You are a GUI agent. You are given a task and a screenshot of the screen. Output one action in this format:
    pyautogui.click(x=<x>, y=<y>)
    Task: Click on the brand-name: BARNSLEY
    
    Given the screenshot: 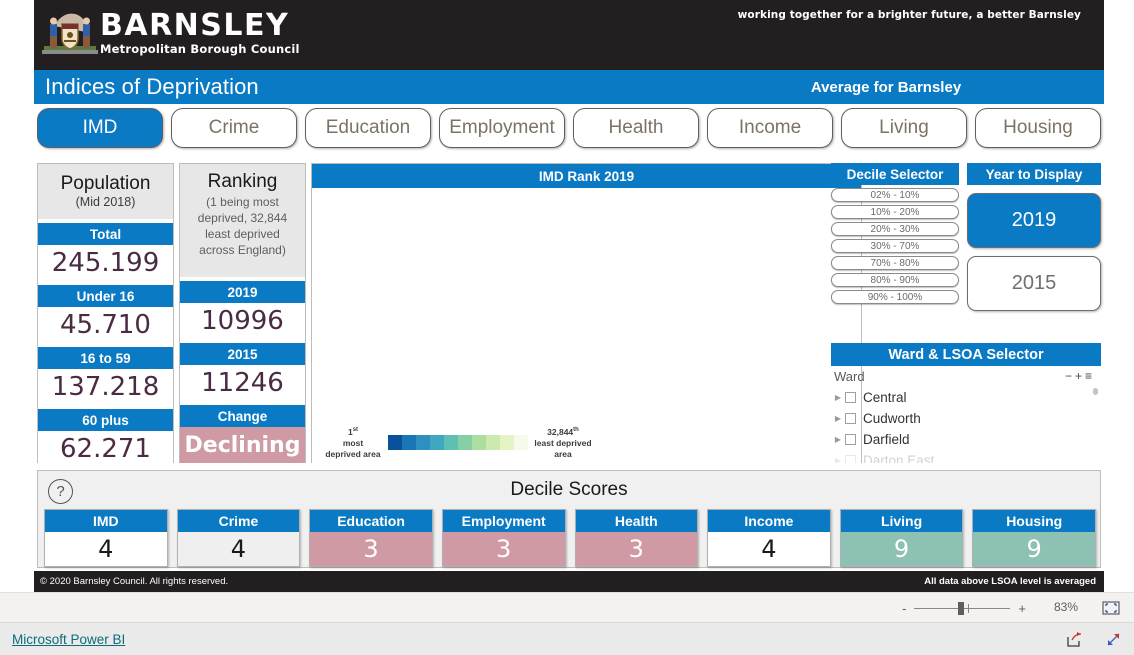 What is the action you would take?
    pyautogui.click(x=195, y=25)
    